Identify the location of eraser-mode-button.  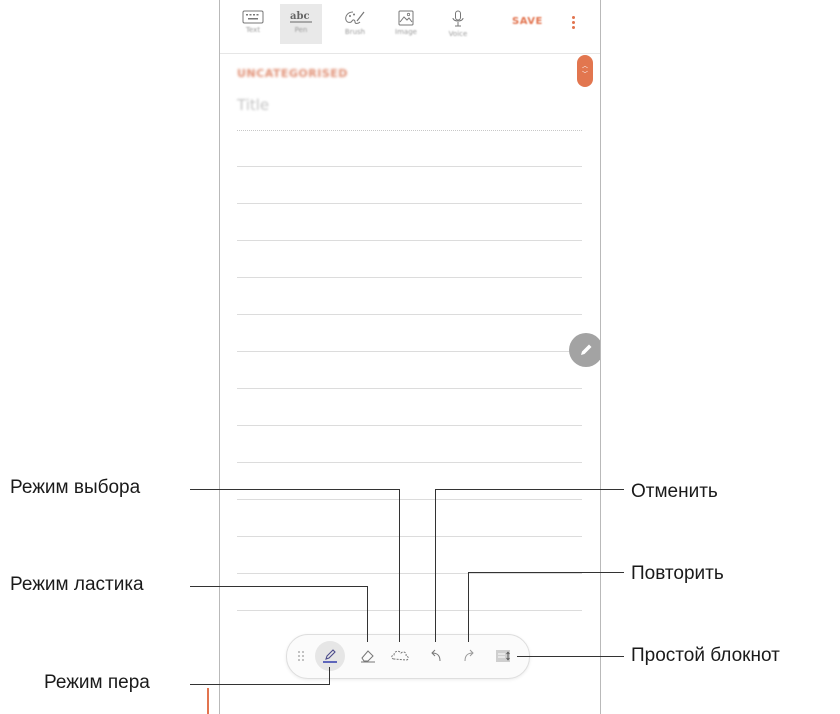
(368, 656).